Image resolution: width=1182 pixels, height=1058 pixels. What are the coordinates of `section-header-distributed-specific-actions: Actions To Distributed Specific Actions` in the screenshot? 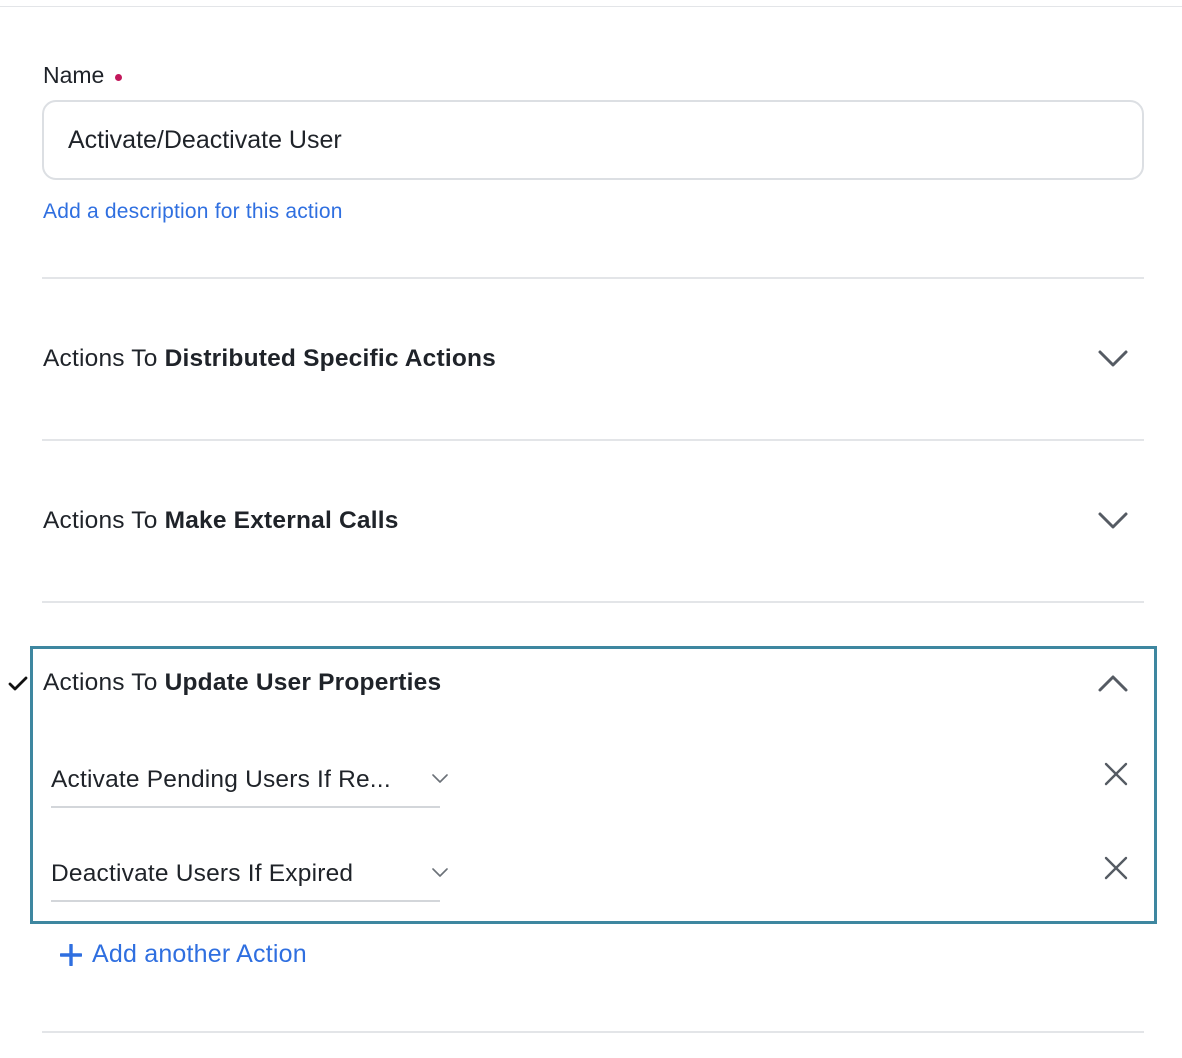 It's located at (269, 359).